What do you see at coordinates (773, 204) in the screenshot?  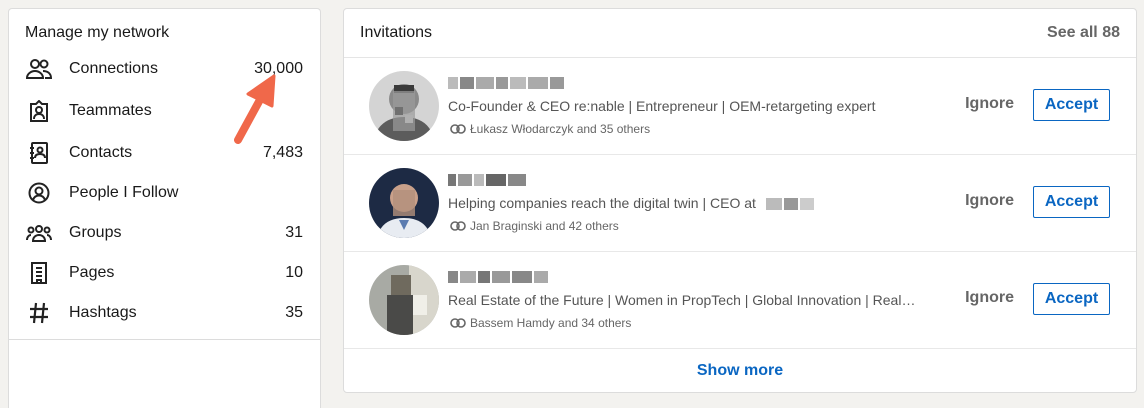 I see `blurred-company` at bounding box center [773, 204].